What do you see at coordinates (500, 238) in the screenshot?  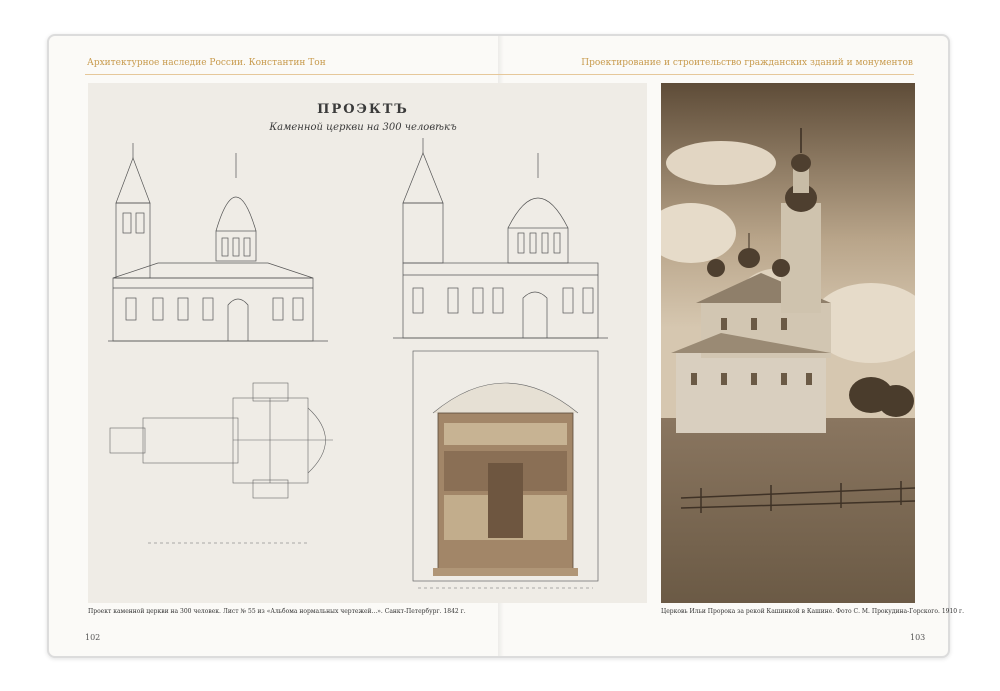 I see `side-elevation` at bounding box center [500, 238].